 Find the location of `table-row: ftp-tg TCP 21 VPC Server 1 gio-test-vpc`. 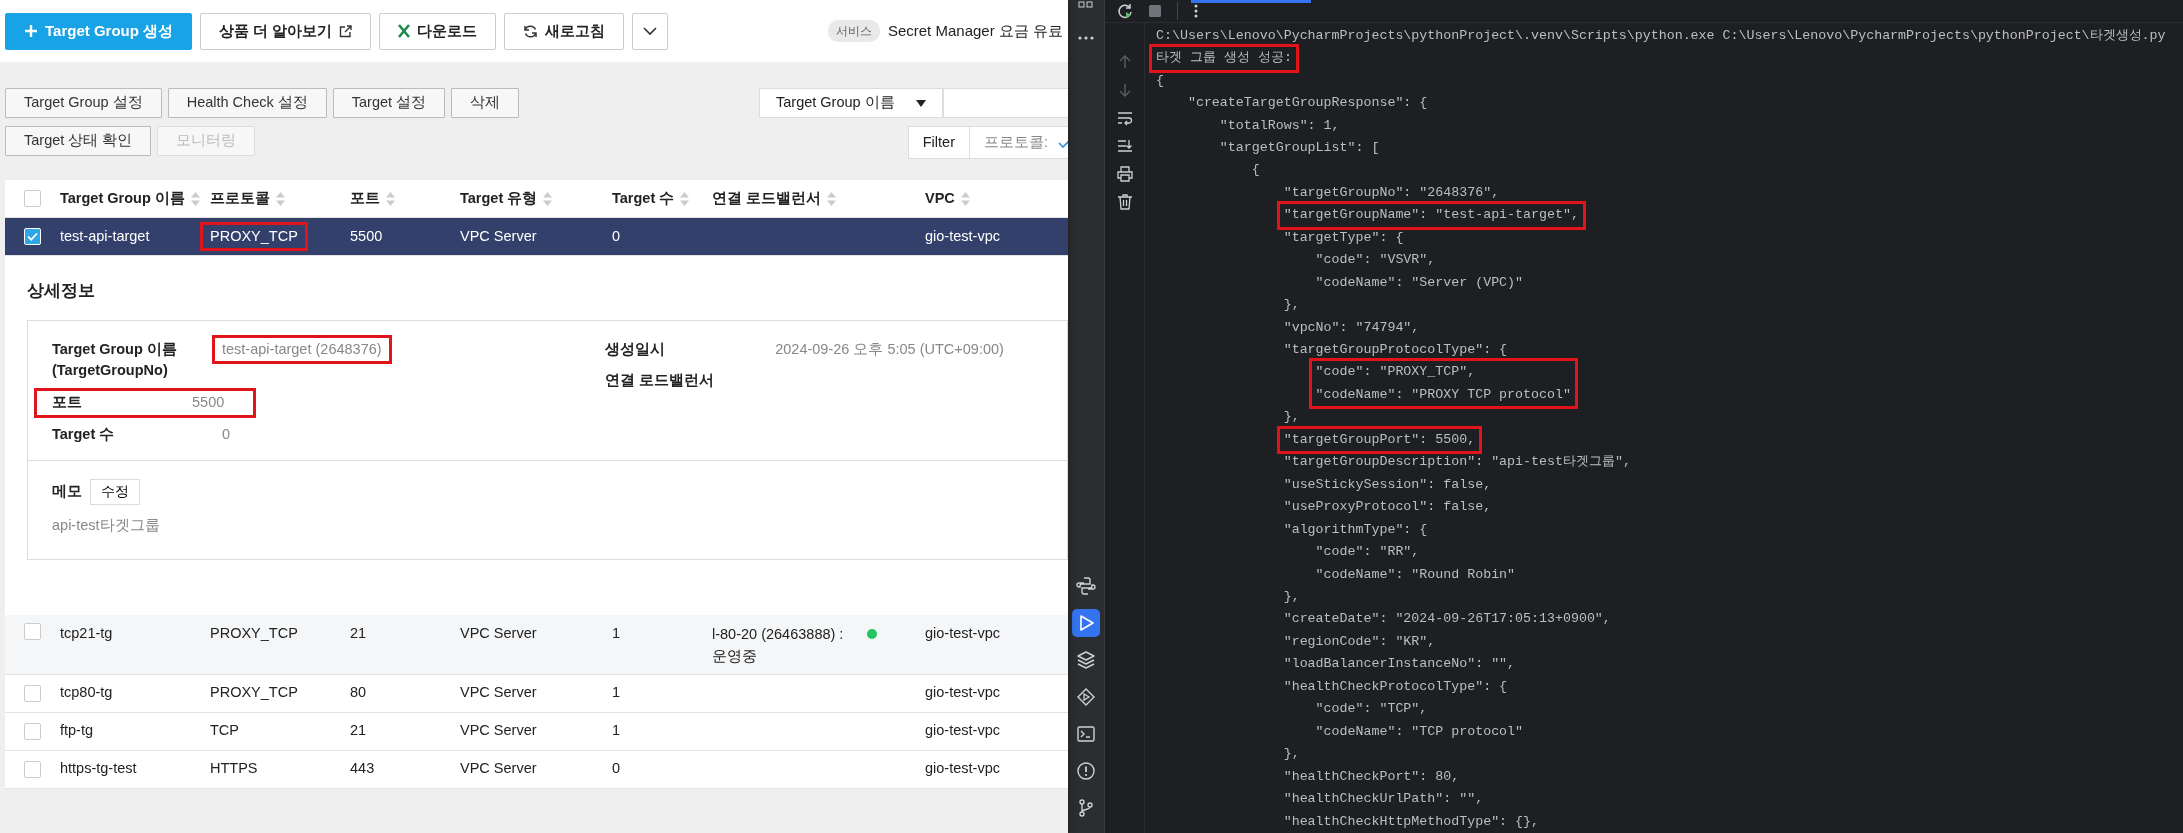

table-row: ftp-tg TCP 21 VPC Server 1 gio-test-vpc is located at coordinates (536, 731).